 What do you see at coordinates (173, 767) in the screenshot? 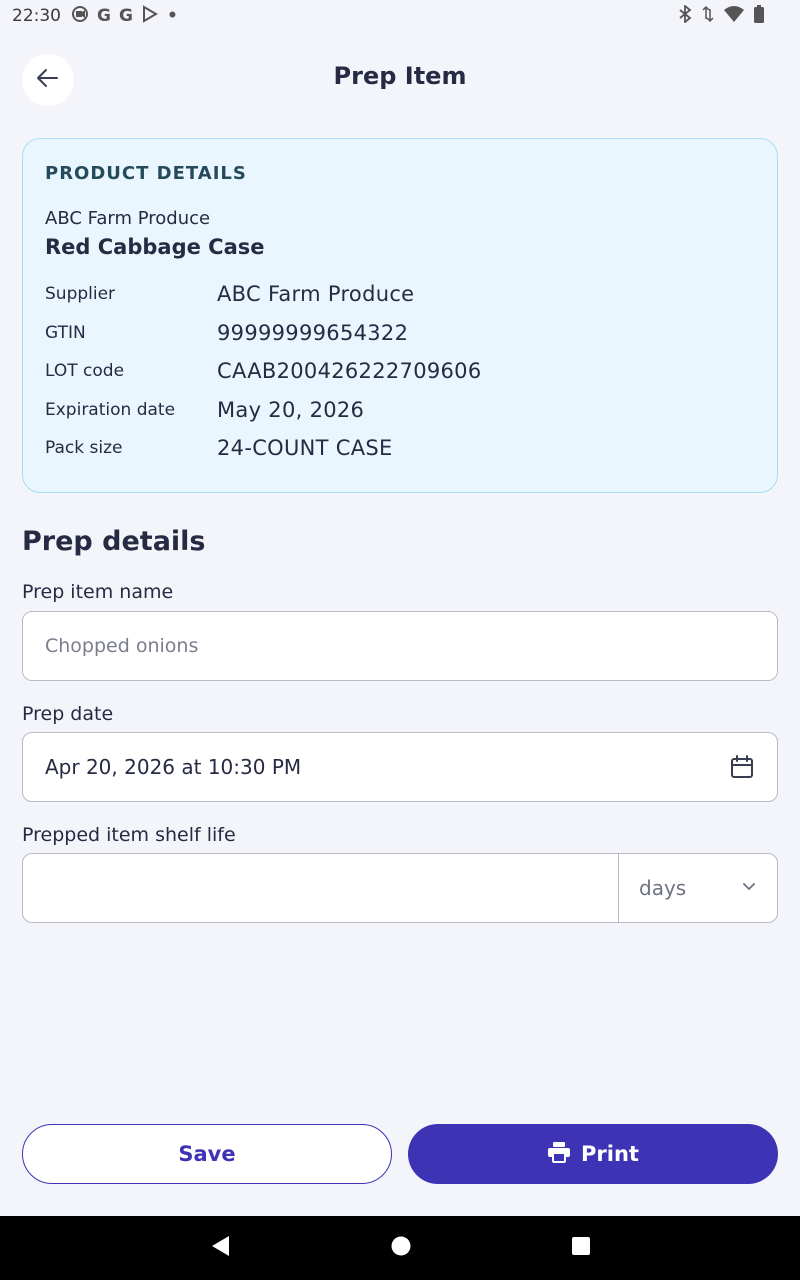
I see `prep-date-value: Apr 20, 2026 at 10:30 PM` at bounding box center [173, 767].